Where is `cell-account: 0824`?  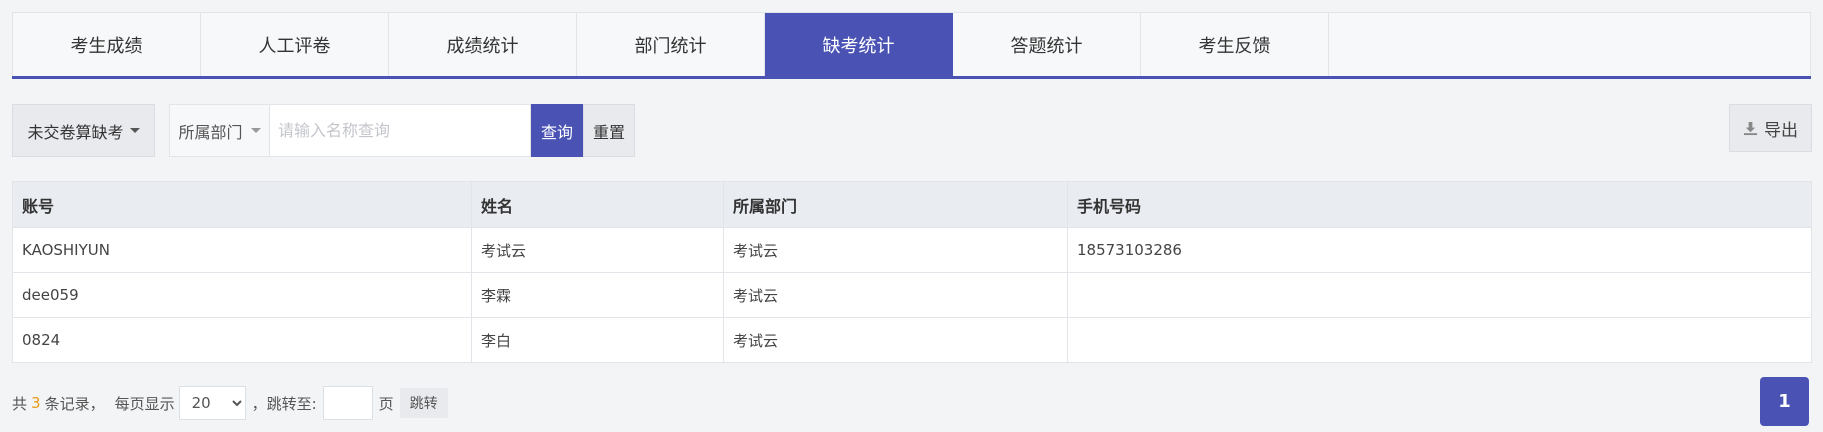 cell-account: 0824 is located at coordinates (242, 340).